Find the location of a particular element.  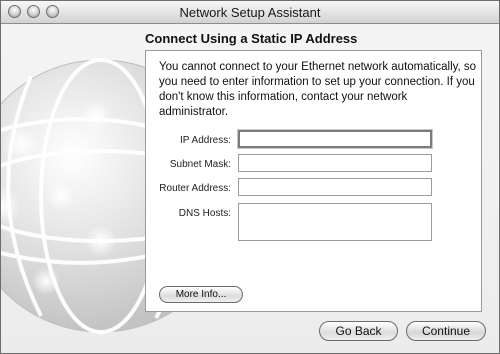

ip-address-field is located at coordinates (335, 139).